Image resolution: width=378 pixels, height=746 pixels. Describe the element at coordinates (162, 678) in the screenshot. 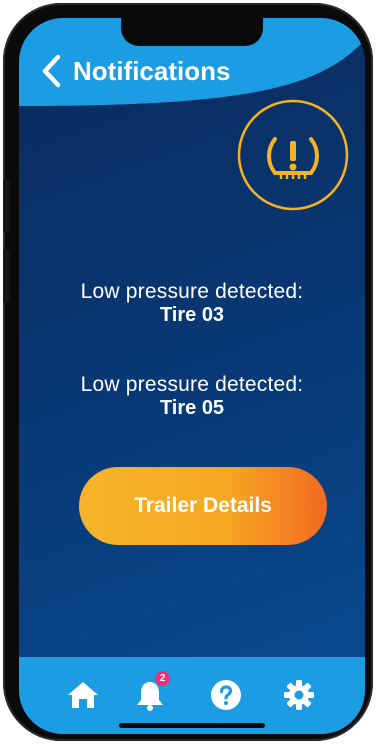

I see `notification-count-badge: 2` at that location.